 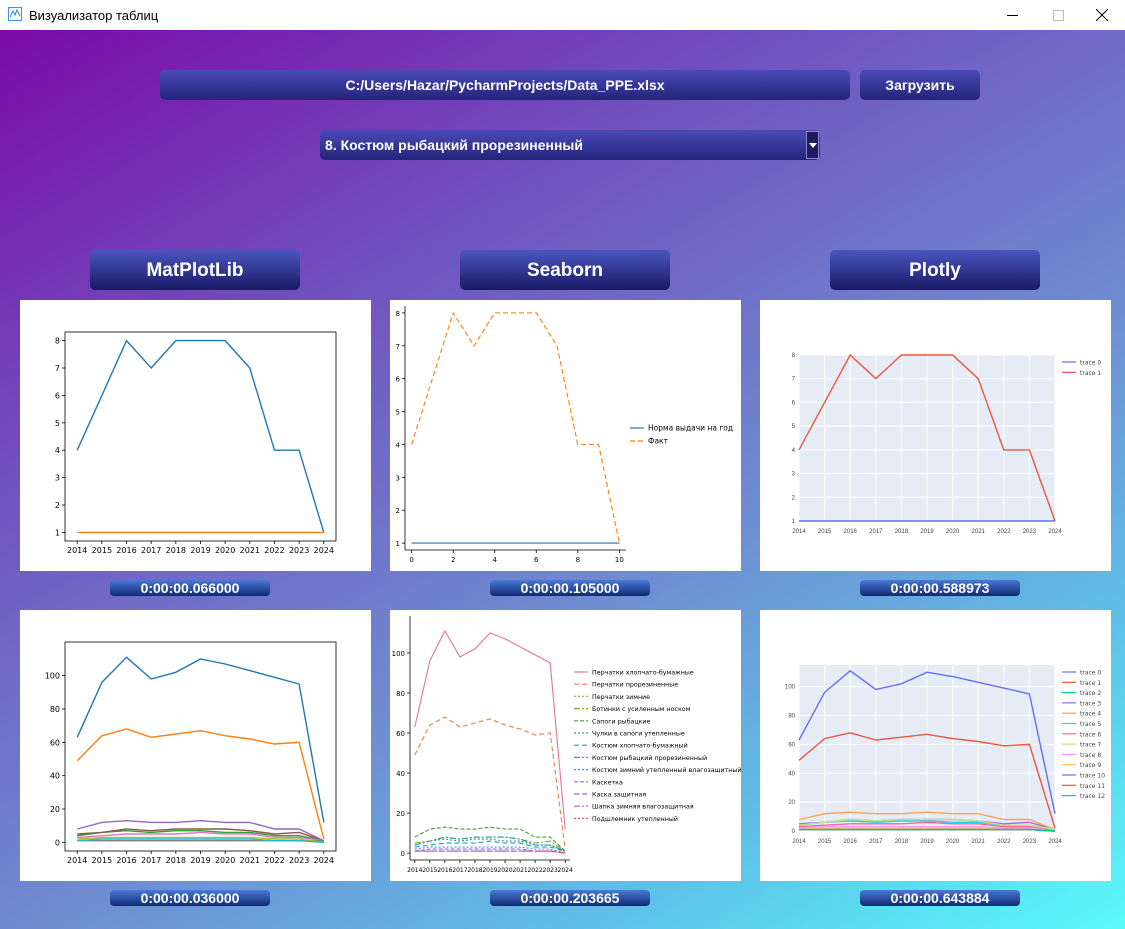 What do you see at coordinates (570, 588) in the screenshot?
I see `timing-seaborn-top: 0:00:00.105000` at bounding box center [570, 588].